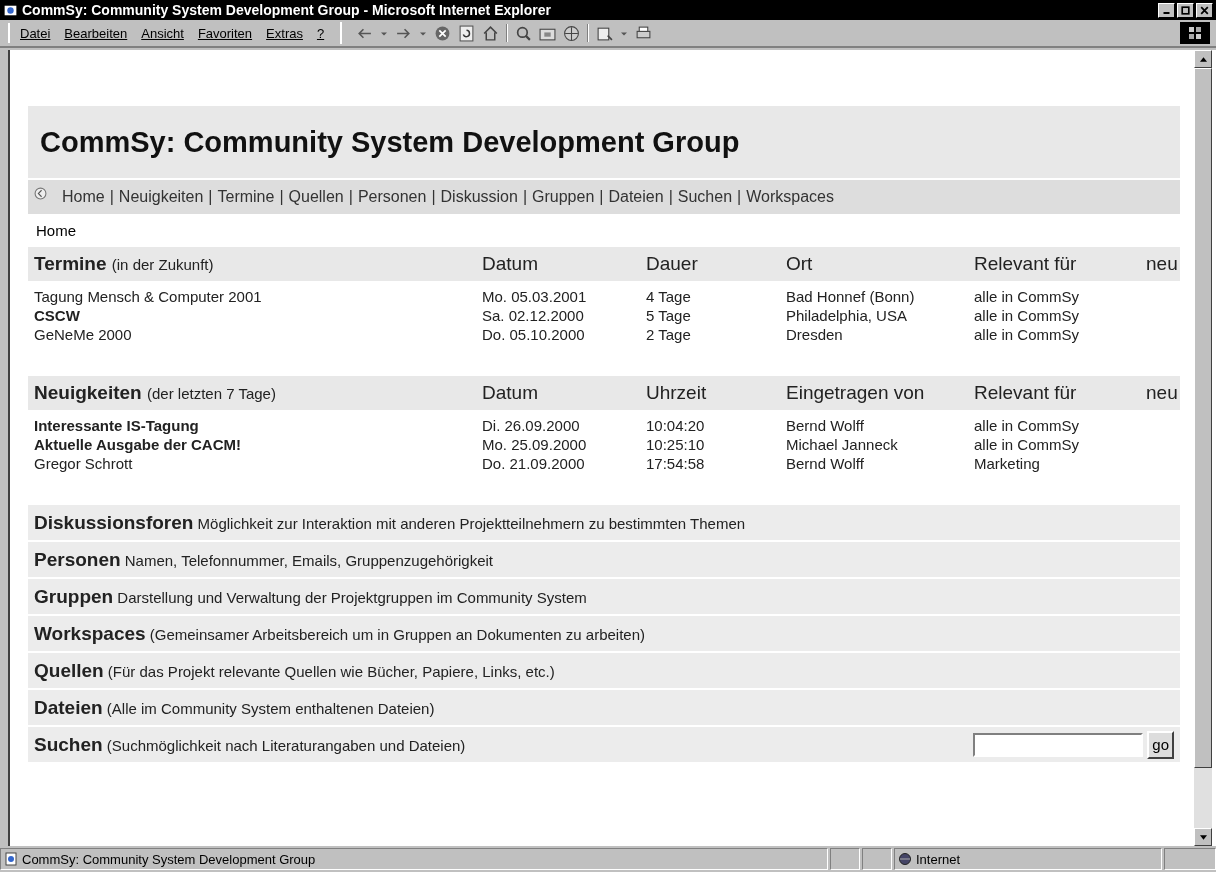 The height and width of the screenshot is (872, 1216). What do you see at coordinates (814, 334) in the screenshot?
I see `table-cell: Dresden` at bounding box center [814, 334].